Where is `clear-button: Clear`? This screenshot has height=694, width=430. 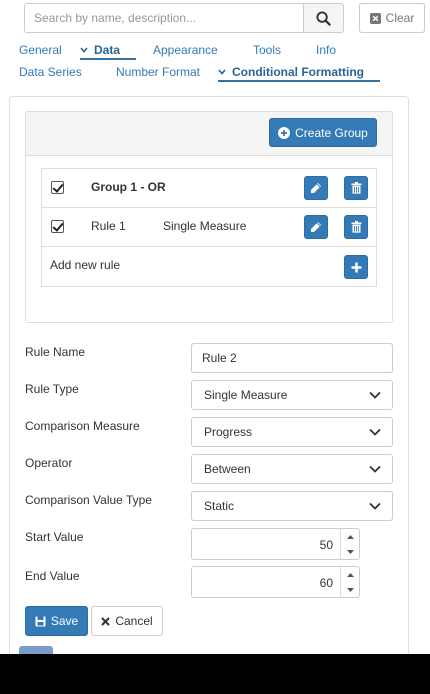 clear-button: Clear is located at coordinates (392, 18).